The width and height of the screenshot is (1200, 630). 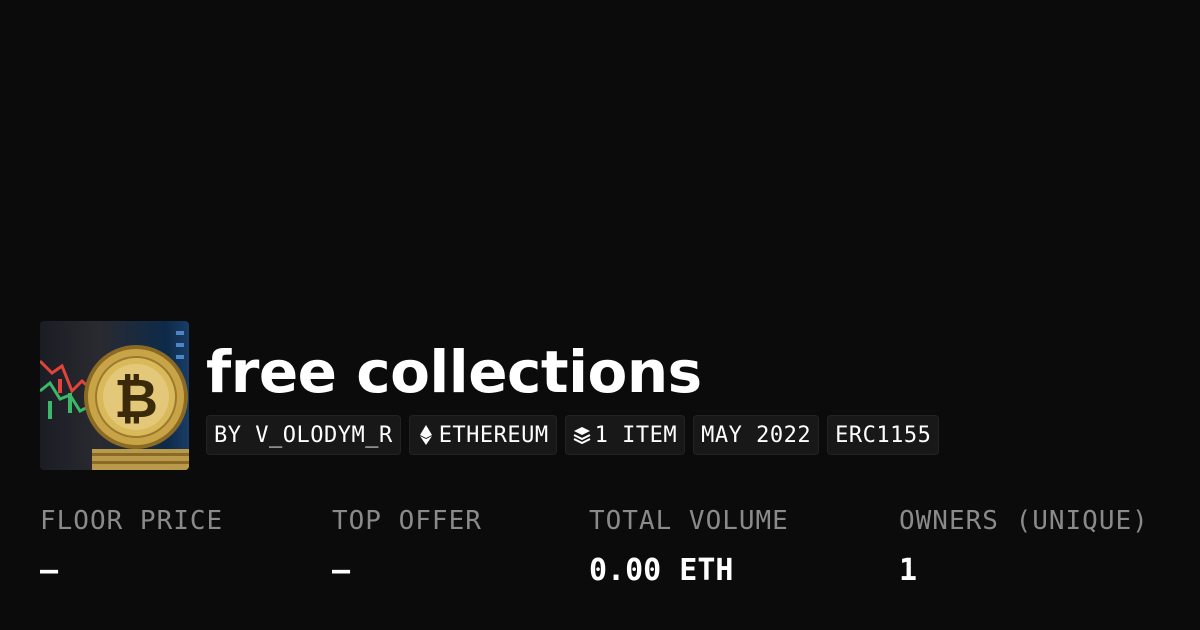 What do you see at coordinates (426, 435) in the screenshot?
I see `ethereum-icon` at bounding box center [426, 435].